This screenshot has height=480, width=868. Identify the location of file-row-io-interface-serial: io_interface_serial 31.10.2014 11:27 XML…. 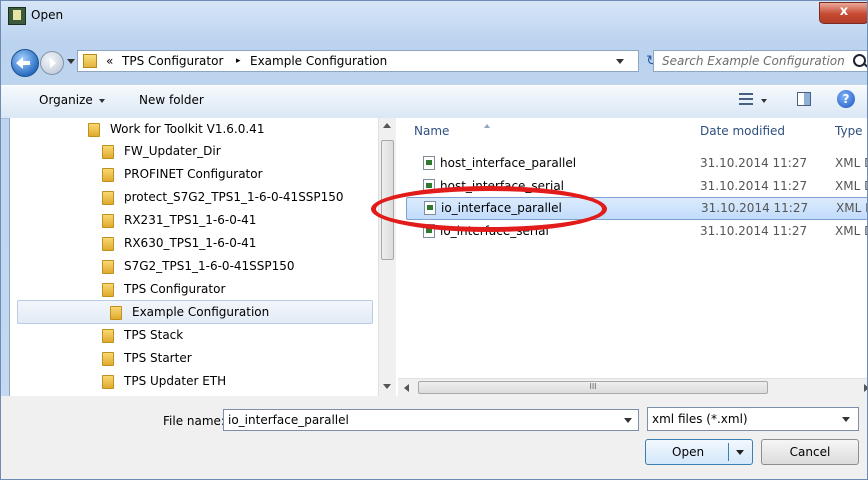
(632, 231).